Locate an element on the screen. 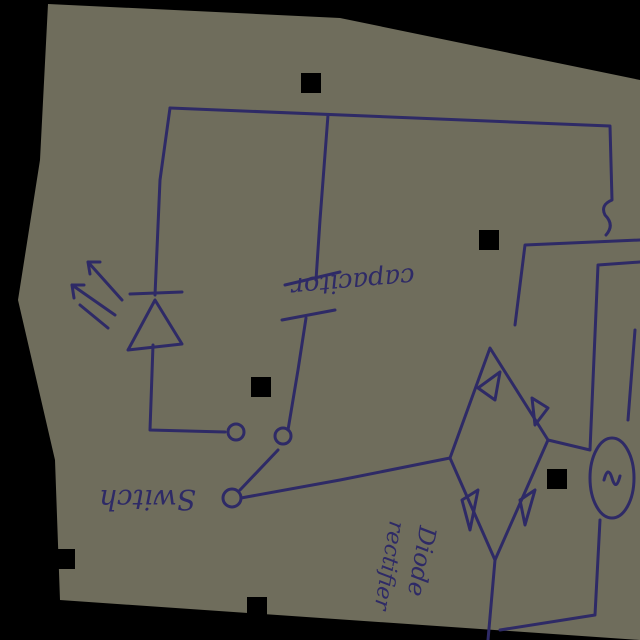 The width and height of the screenshot is (640, 640). switch-label: Switch is located at coordinates (147, 499).